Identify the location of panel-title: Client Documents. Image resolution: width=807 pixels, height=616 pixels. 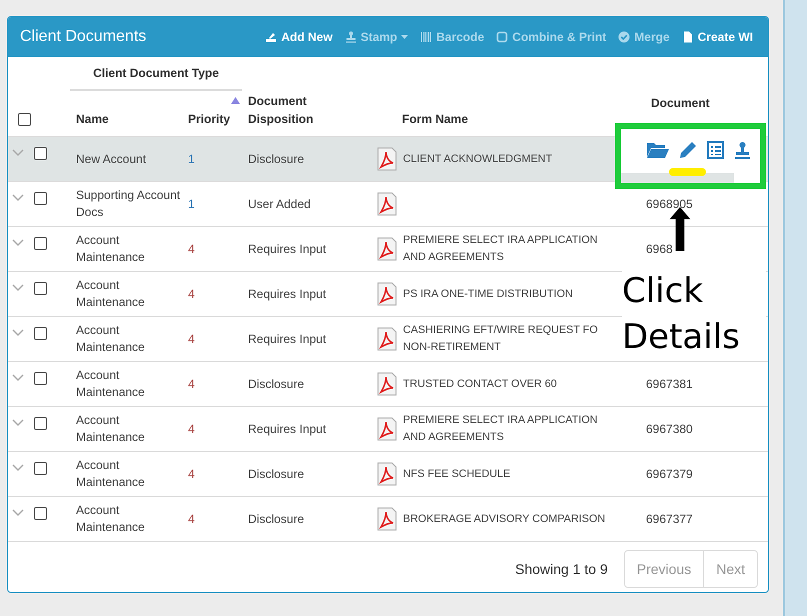
(83, 37).